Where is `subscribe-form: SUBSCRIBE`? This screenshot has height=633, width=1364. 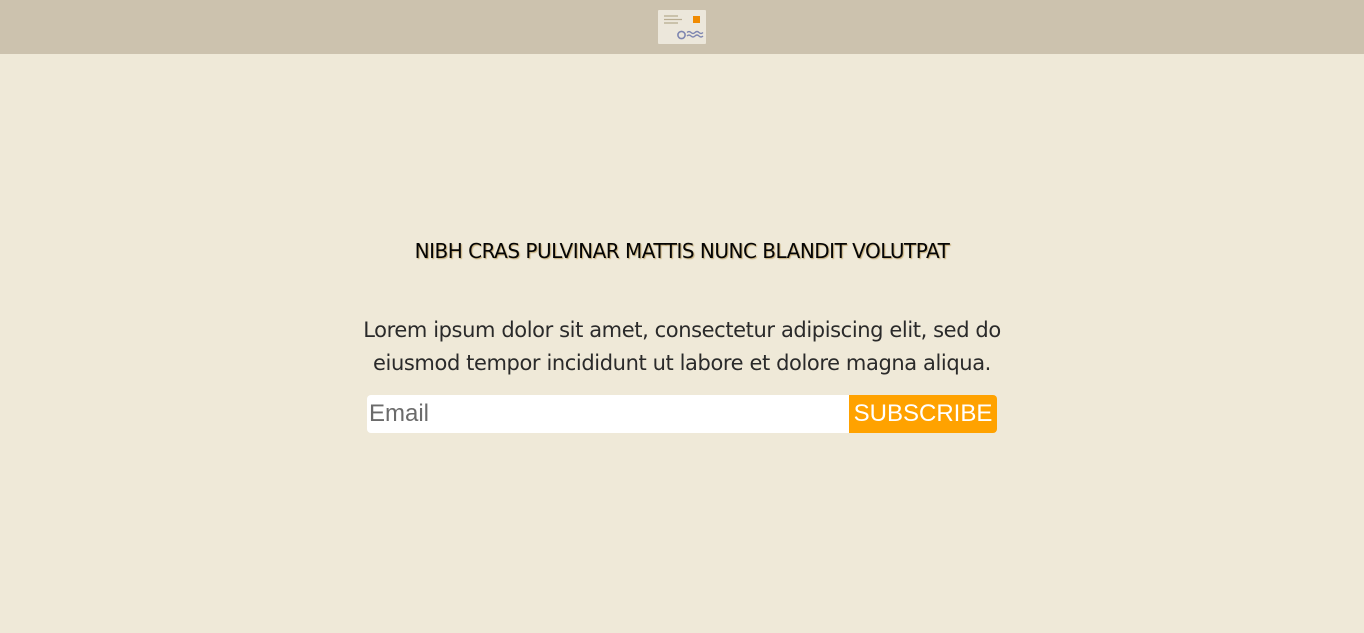 subscribe-form: SUBSCRIBE is located at coordinates (682, 414).